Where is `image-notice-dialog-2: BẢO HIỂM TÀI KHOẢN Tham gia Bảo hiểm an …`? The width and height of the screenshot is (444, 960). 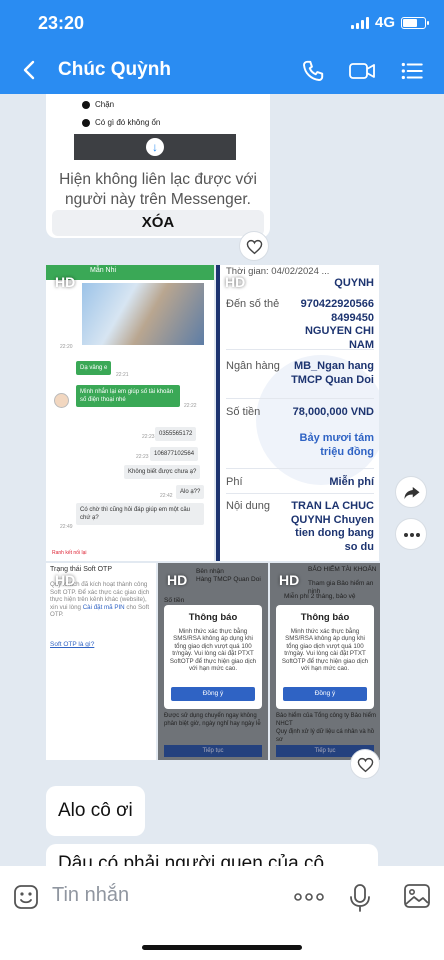 image-notice-dialog-2: BẢO HIỂM TÀI KHOẢN Tham gia Bảo hiểm an … is located at coordinates (325, 661).